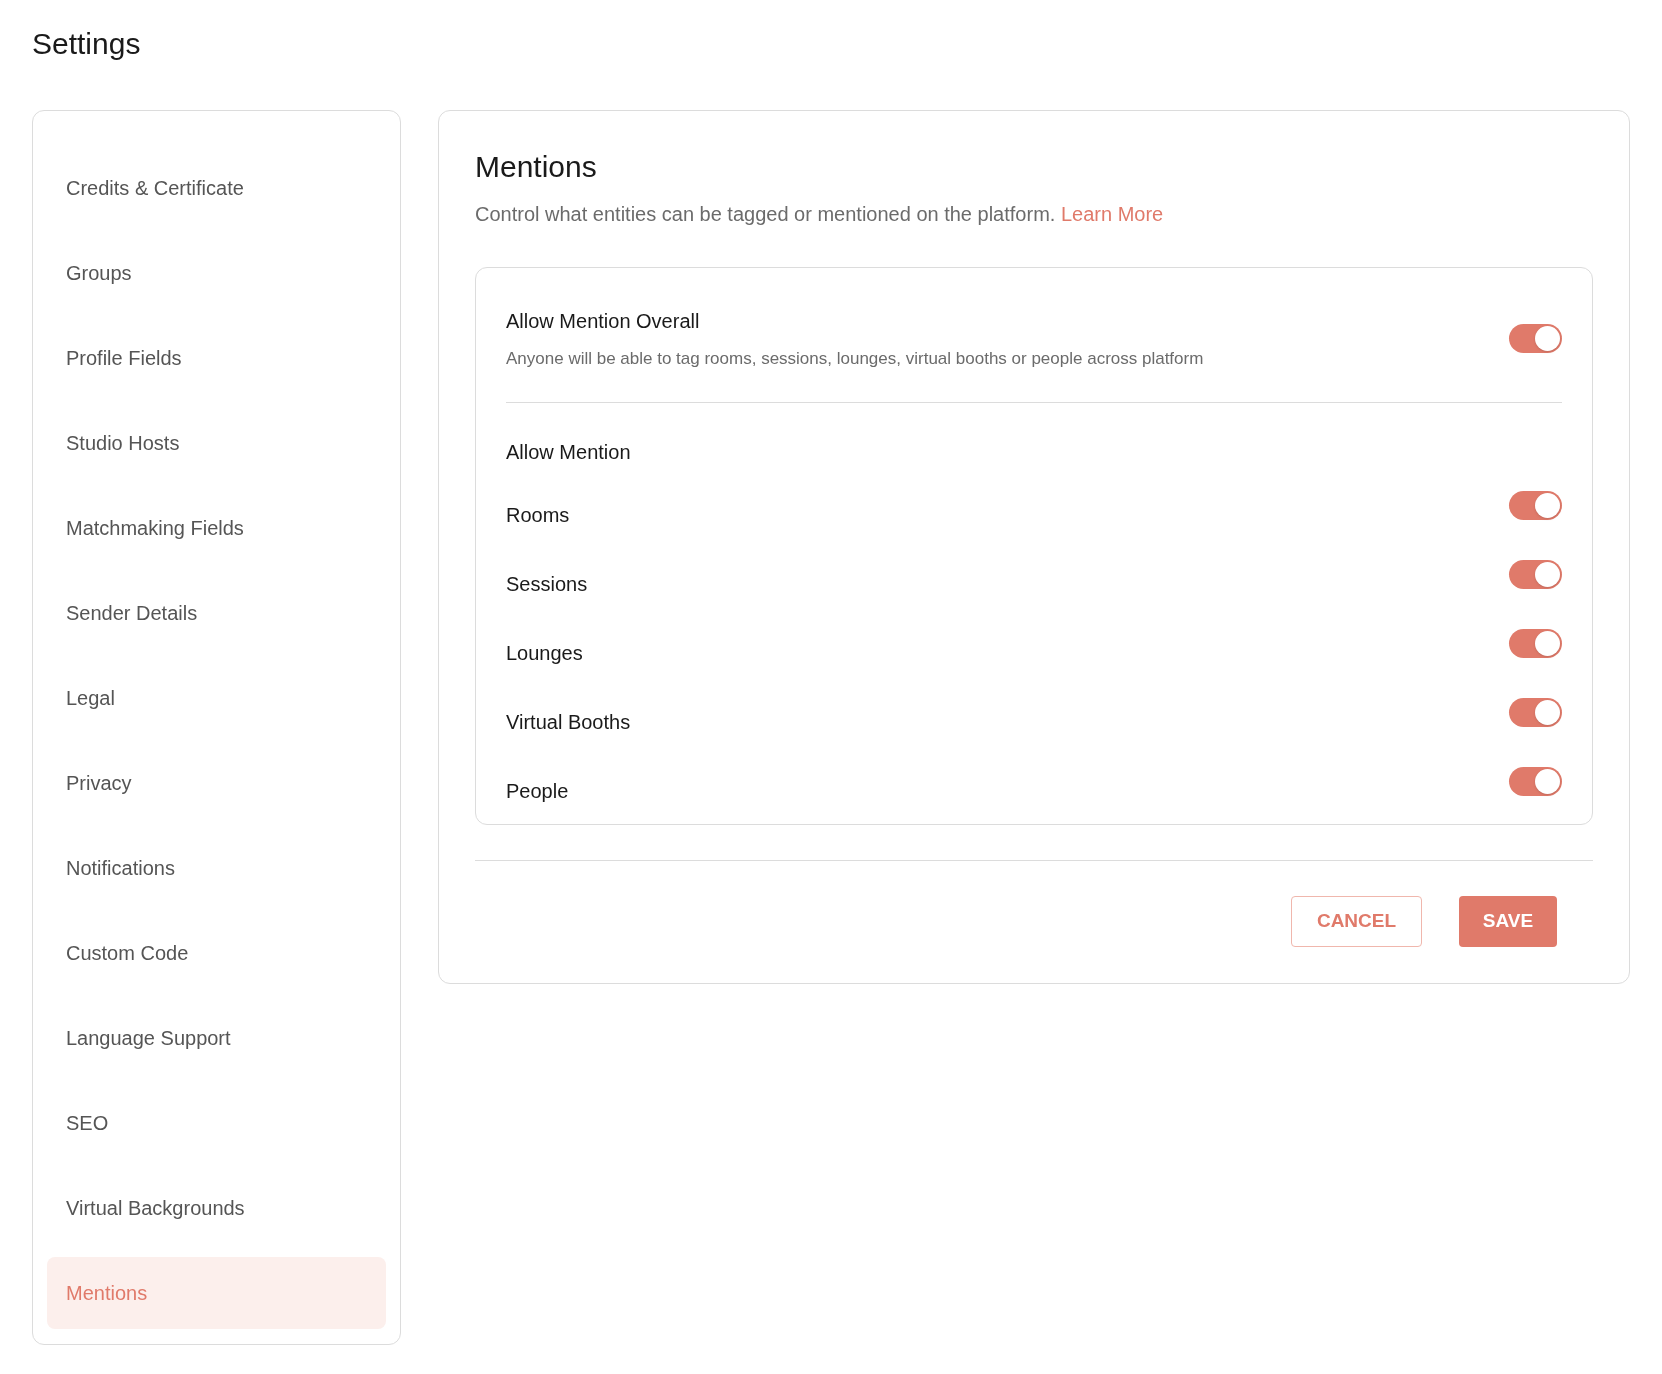  Describe the element at coordinates (216, 1123) in the screenshot. I see `sidebar-item: SEO` at that location.